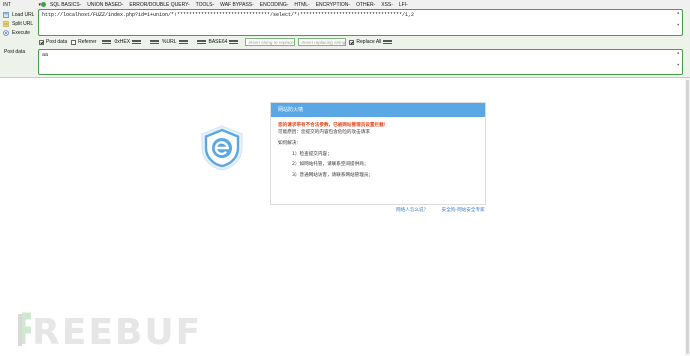 The height and width of the screenshot is (356, 690). I want to click on post-data-value: aa, so click(45, 55).